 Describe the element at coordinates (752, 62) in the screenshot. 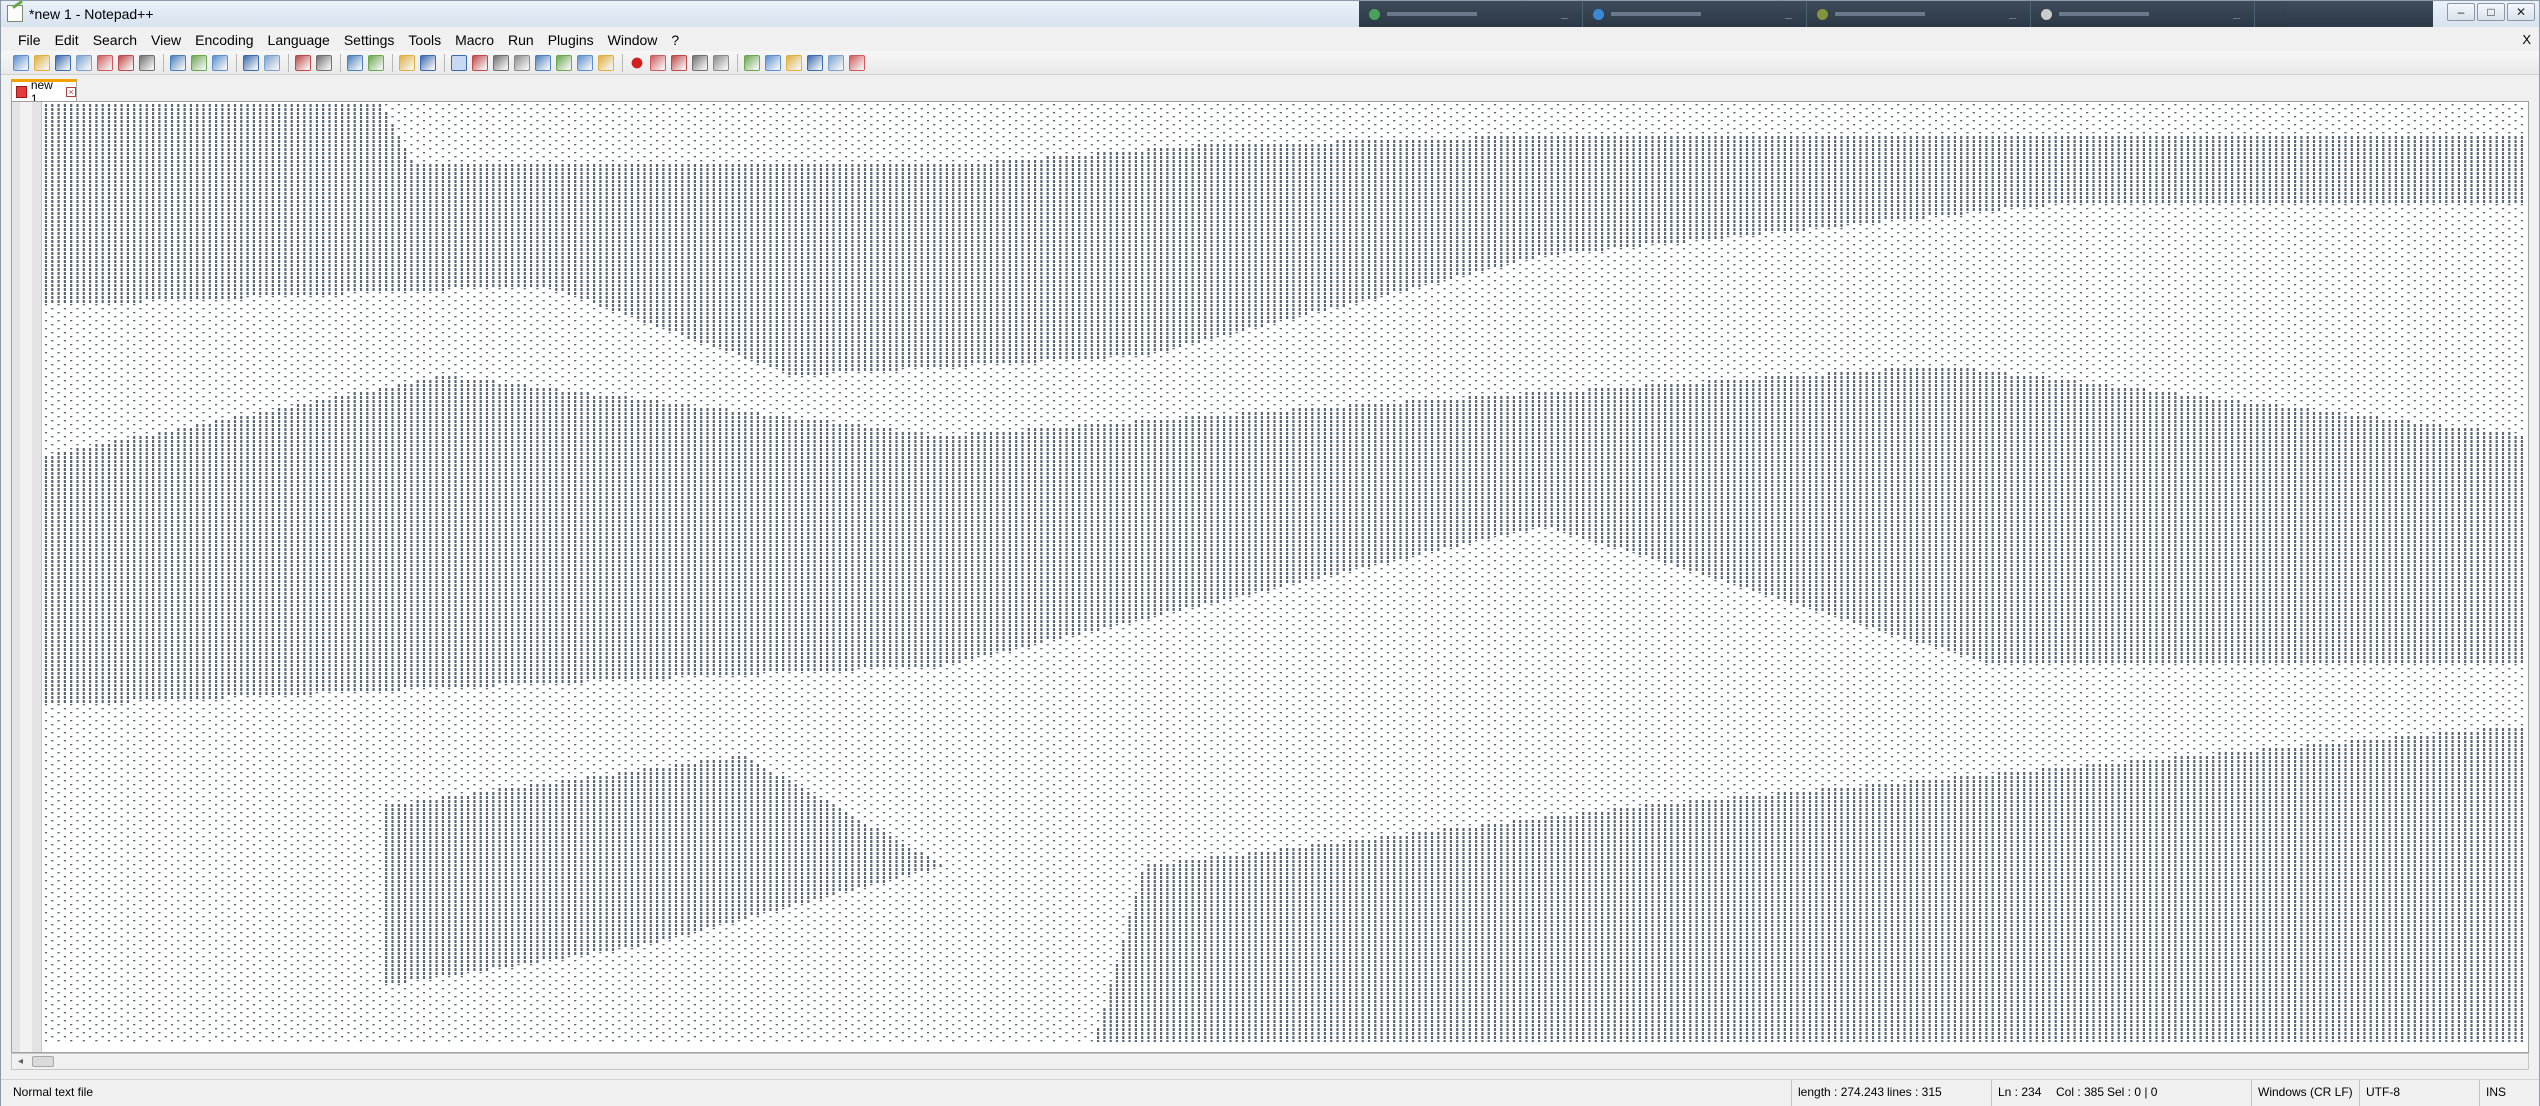

I see `compare-icon` at that location.